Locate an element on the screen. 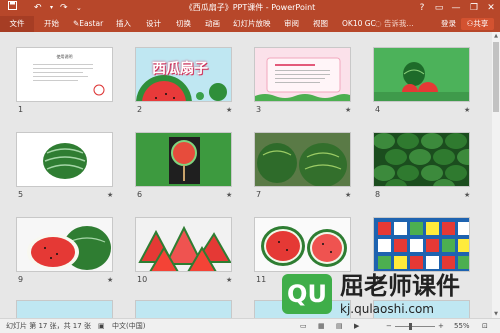 This screenshot has height=333, width=500. slide-6-art is located at coordinates (183, 159).